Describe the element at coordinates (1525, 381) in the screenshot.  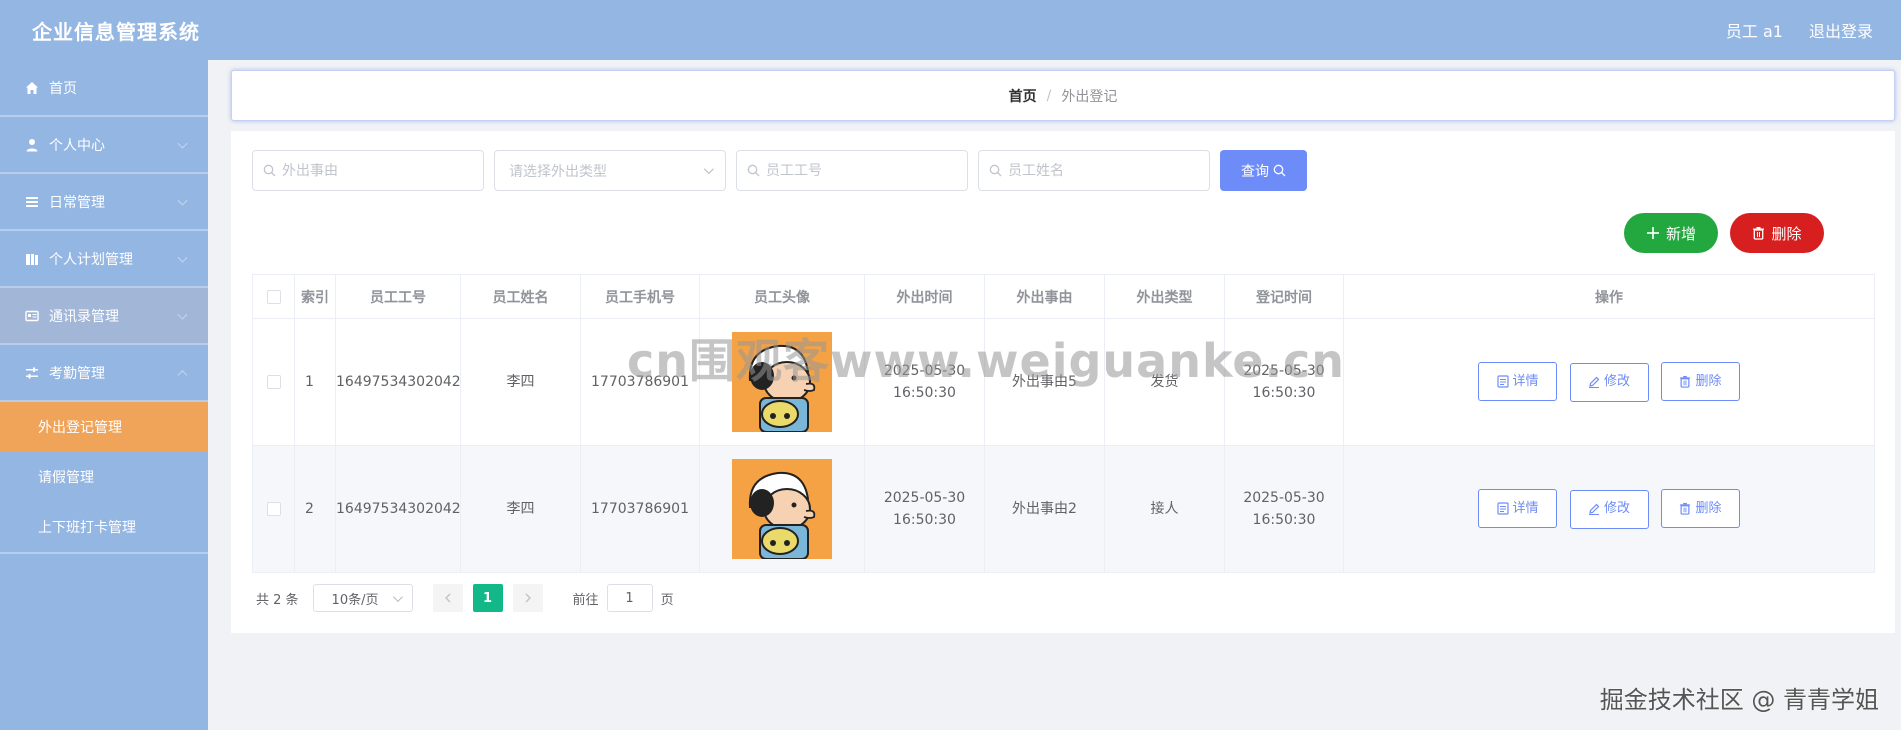
I see `detail-label: 详情` at that location.